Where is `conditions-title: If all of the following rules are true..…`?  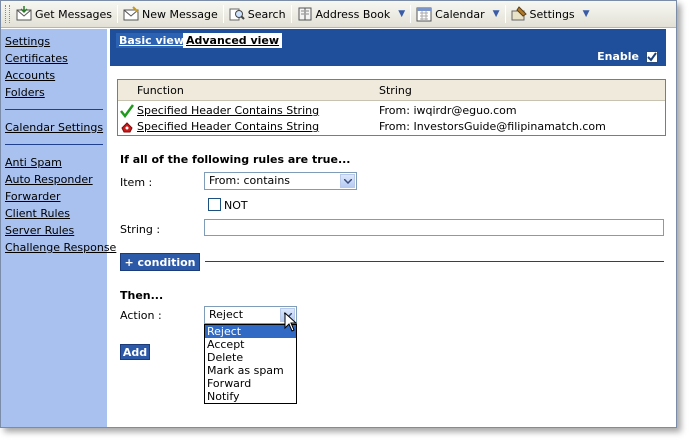 conditions-title: If all of the following rules are true..… is located at coordinates (235, 159).